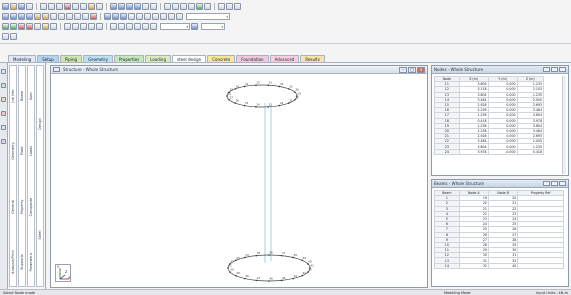 This screenshot has width=571, height=295. What do you see at coordinates (83, 6) in the screenshot?
I see `redo-icon` at bounding box center [83, 6].